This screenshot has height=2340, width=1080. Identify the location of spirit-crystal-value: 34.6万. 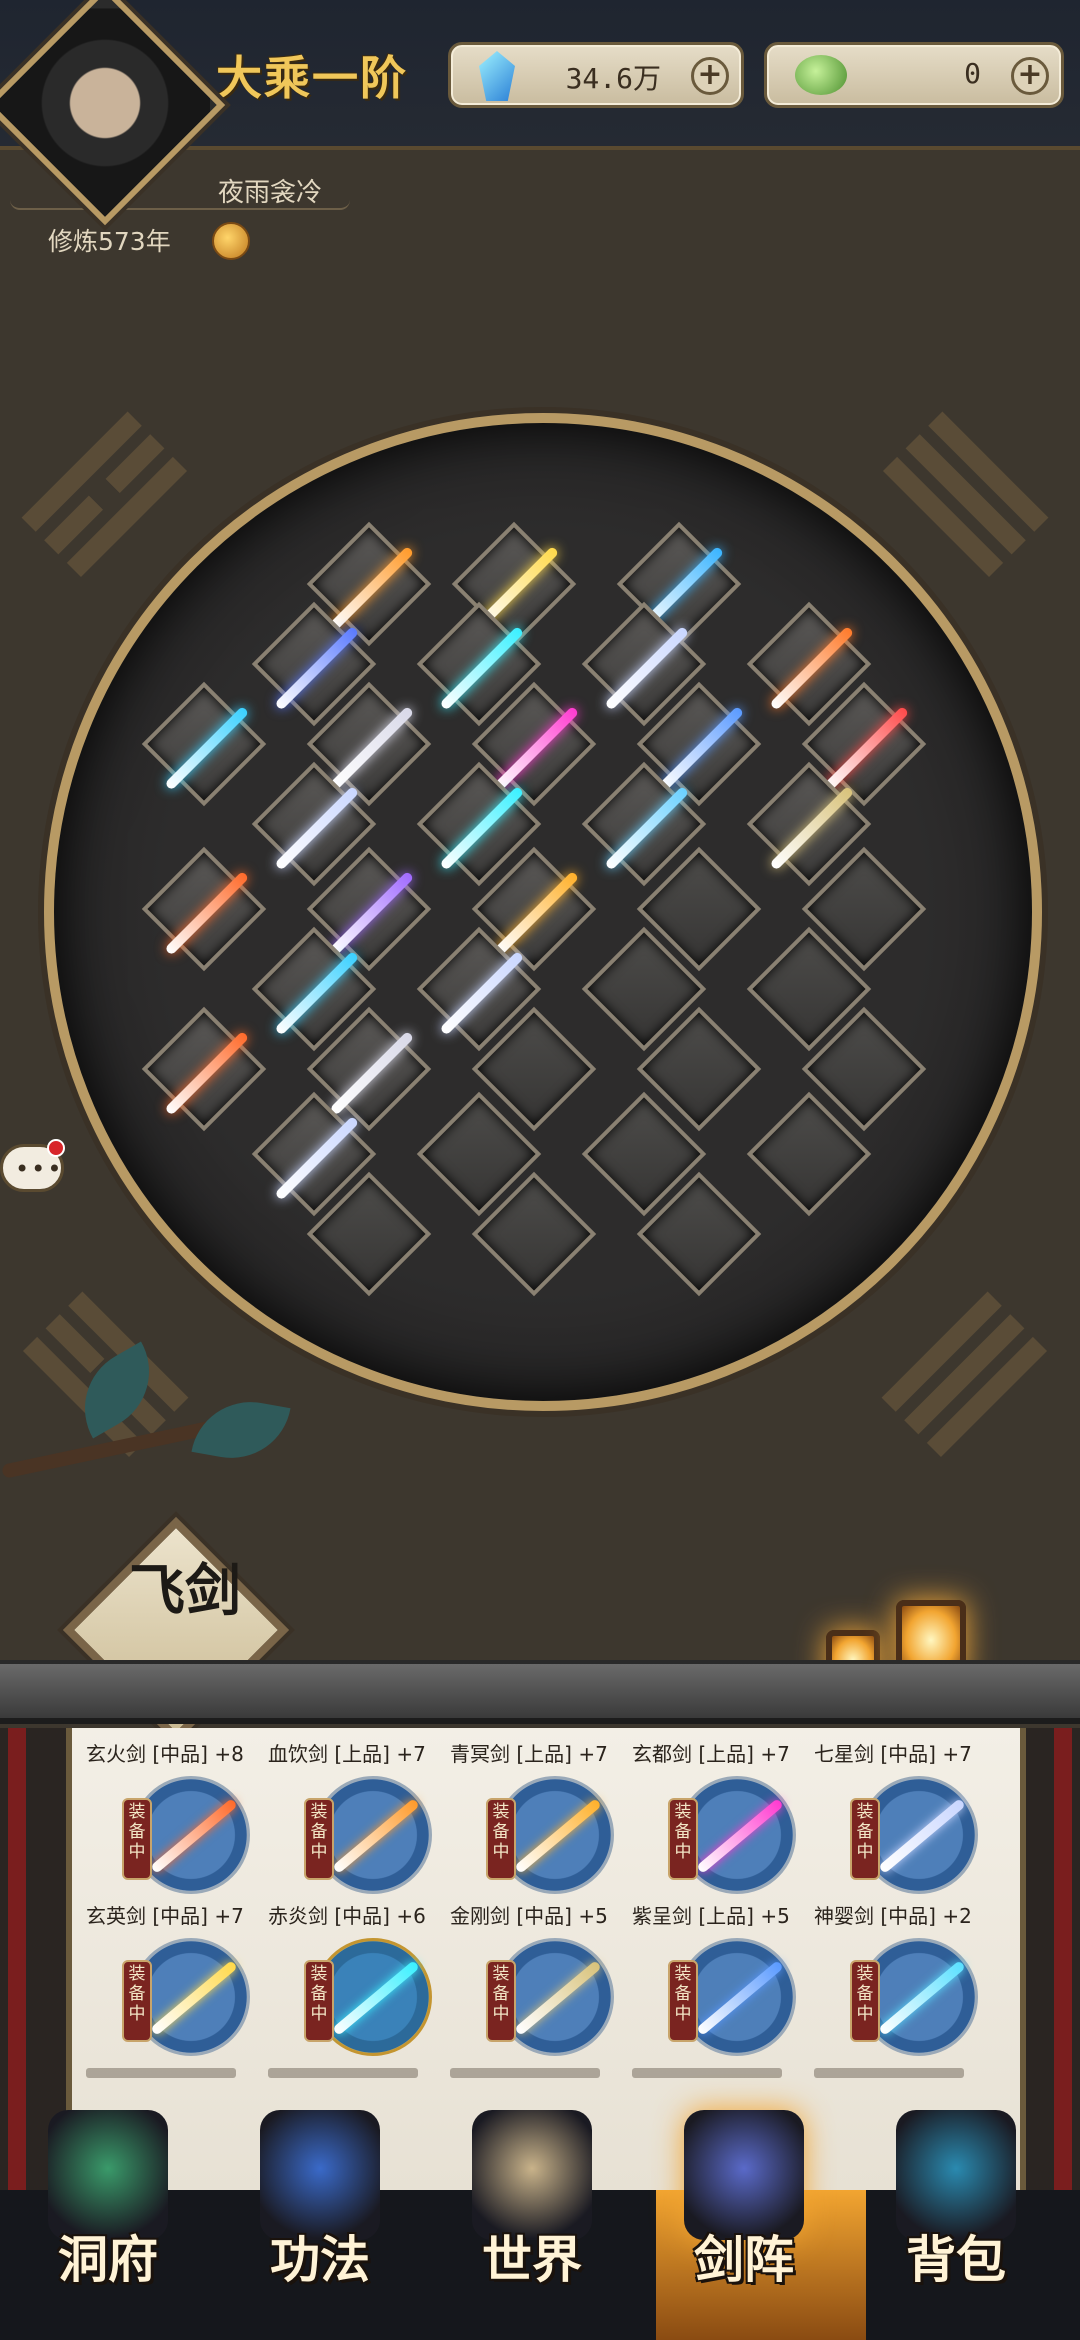
(613, 78).